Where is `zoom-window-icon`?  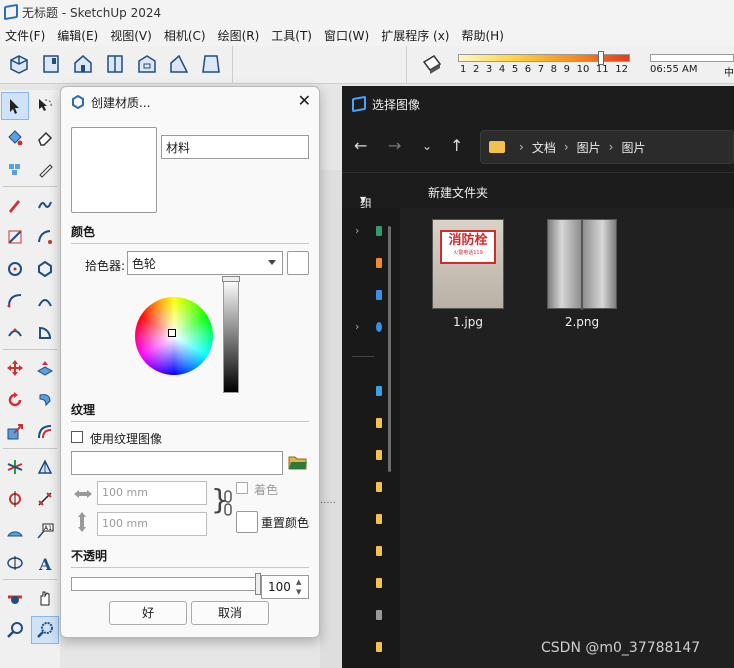 zoom-window-icon is located at coordinates (45, 630).